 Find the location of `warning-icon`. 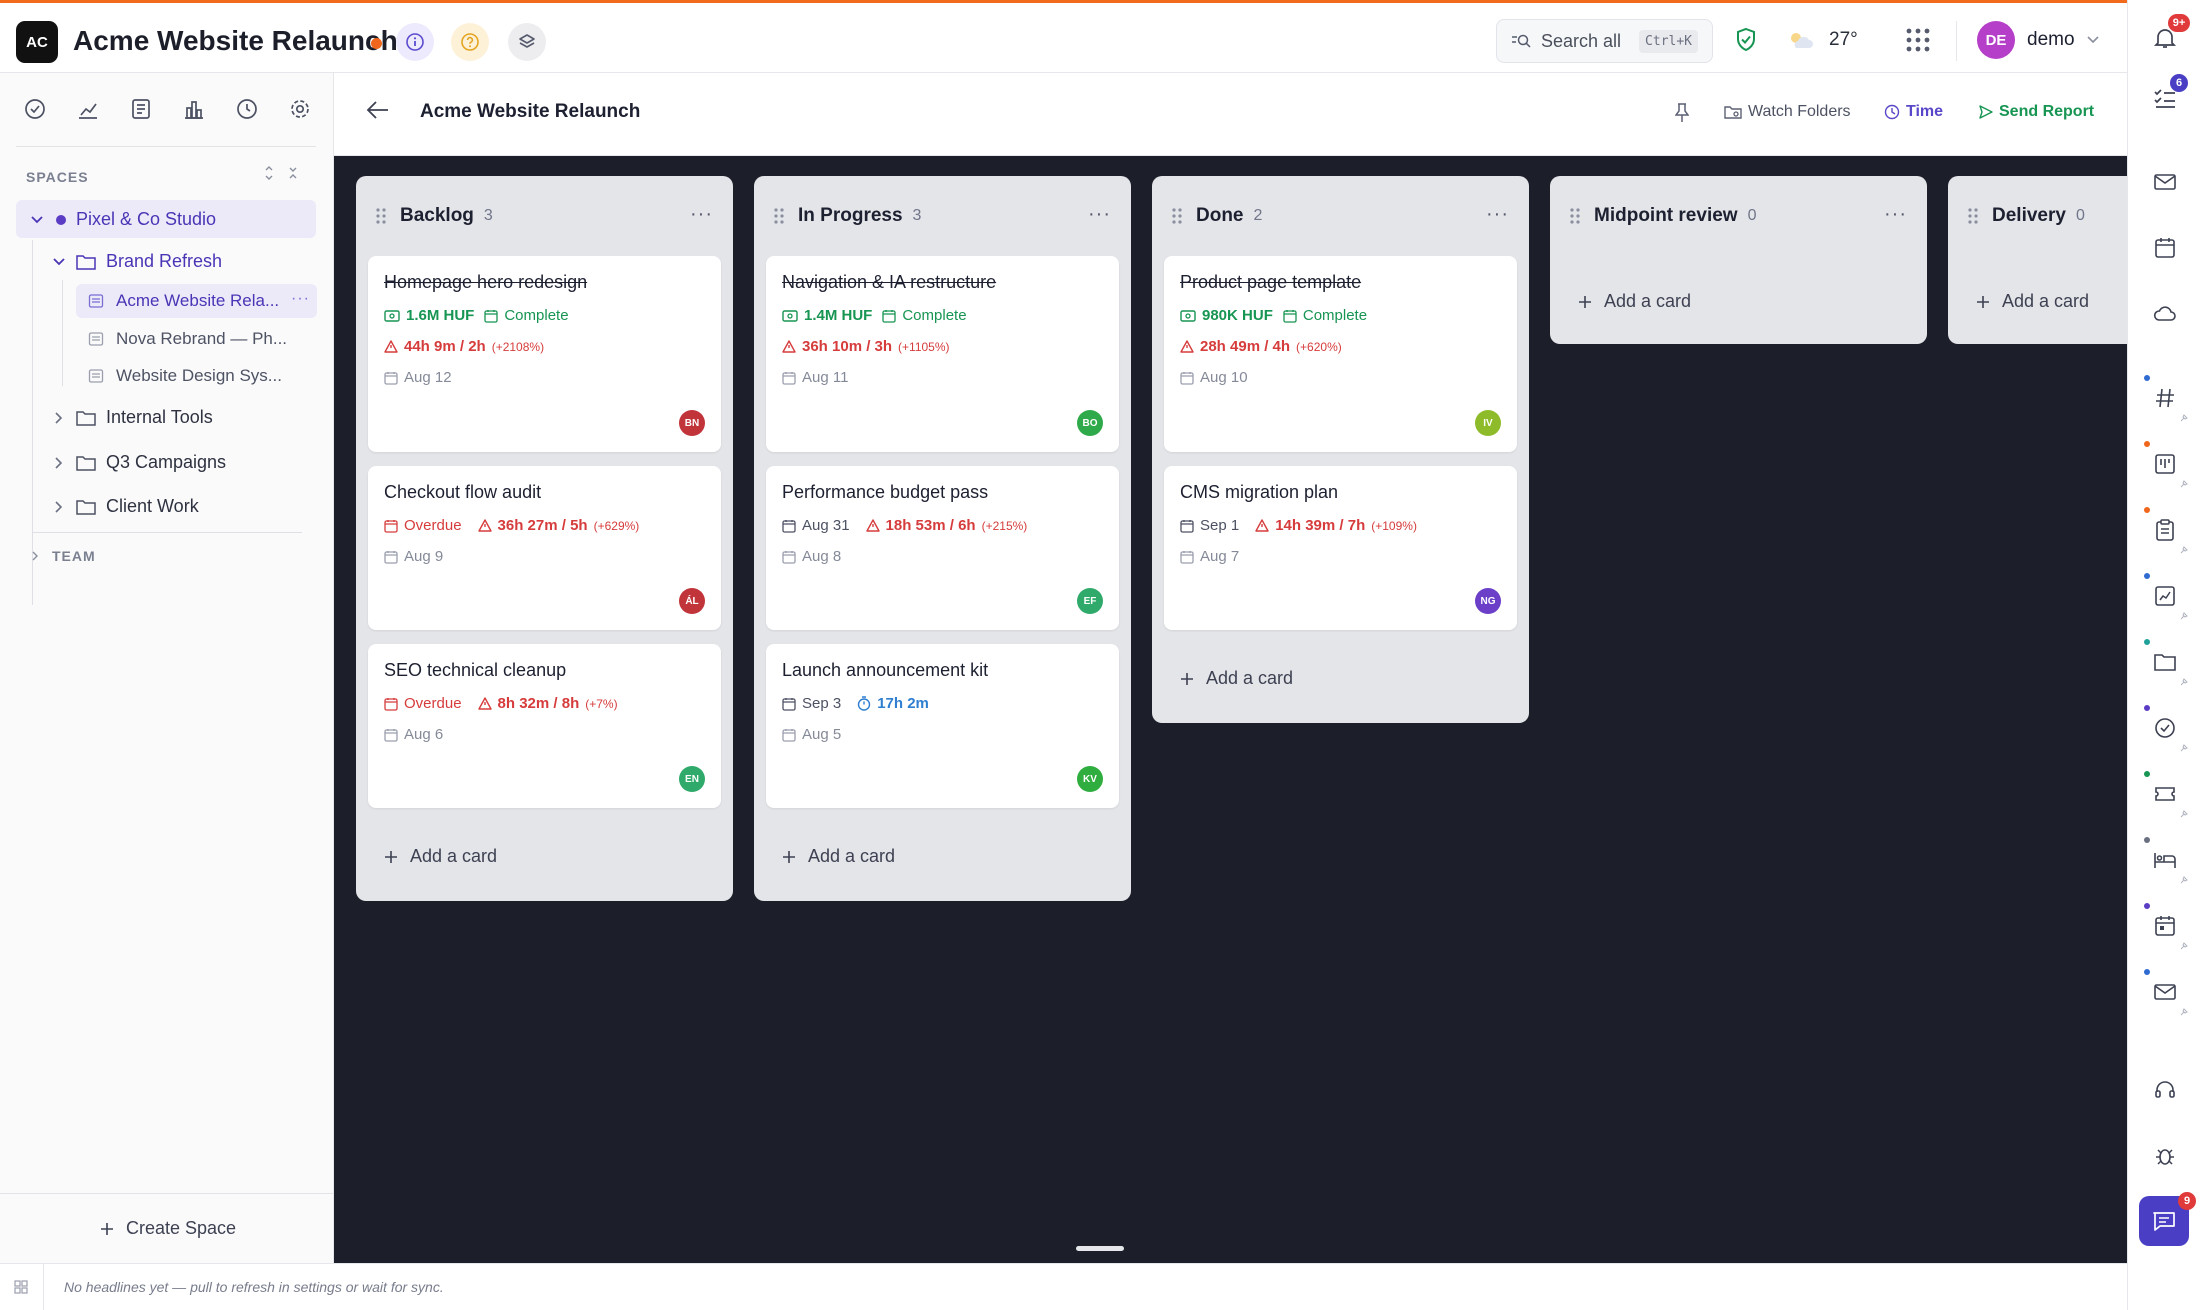

warning-icon is located at coordinates (1262, 525).